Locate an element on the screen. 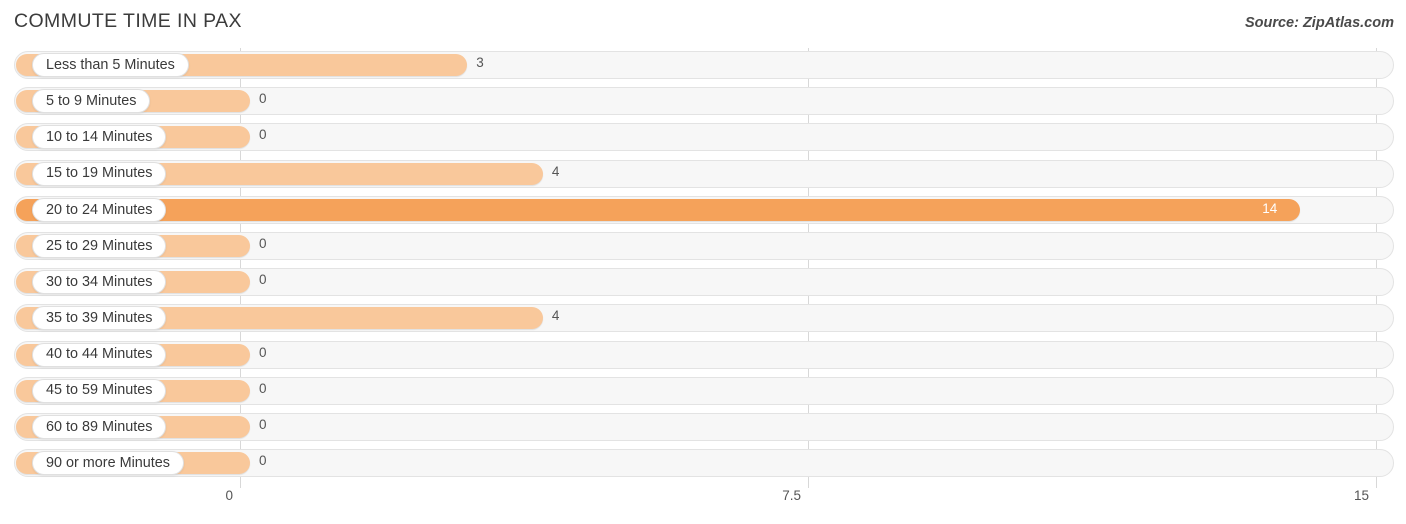 The height and width of the screenshot is (524, 1406). x-axis: 0 7.5 15 is located at coordinates (703, 506).